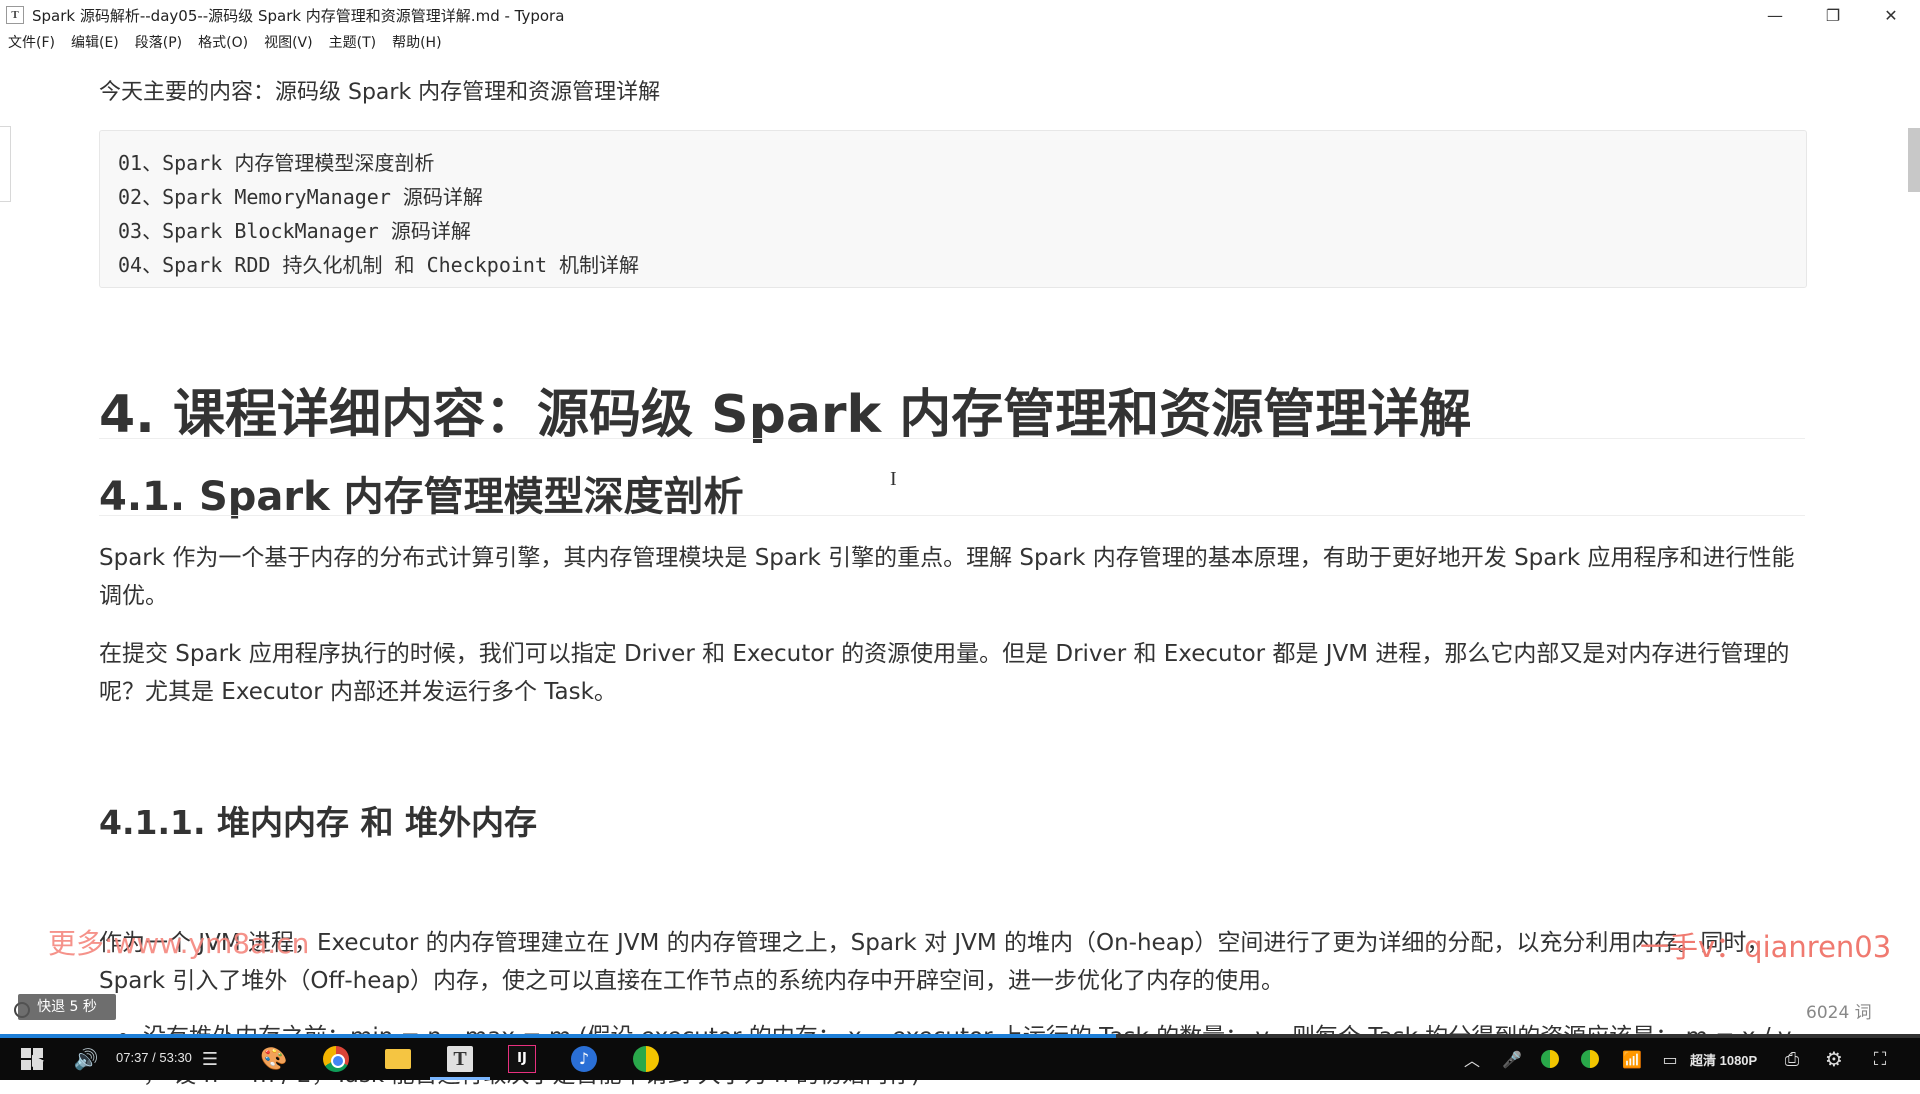 The width and height of the screenshot is (1920, 1094). What do you see at coordinates (210, 1059) in the screenshot?
I see `task-view-icon: ☰` at bounding box center [210, 1059].